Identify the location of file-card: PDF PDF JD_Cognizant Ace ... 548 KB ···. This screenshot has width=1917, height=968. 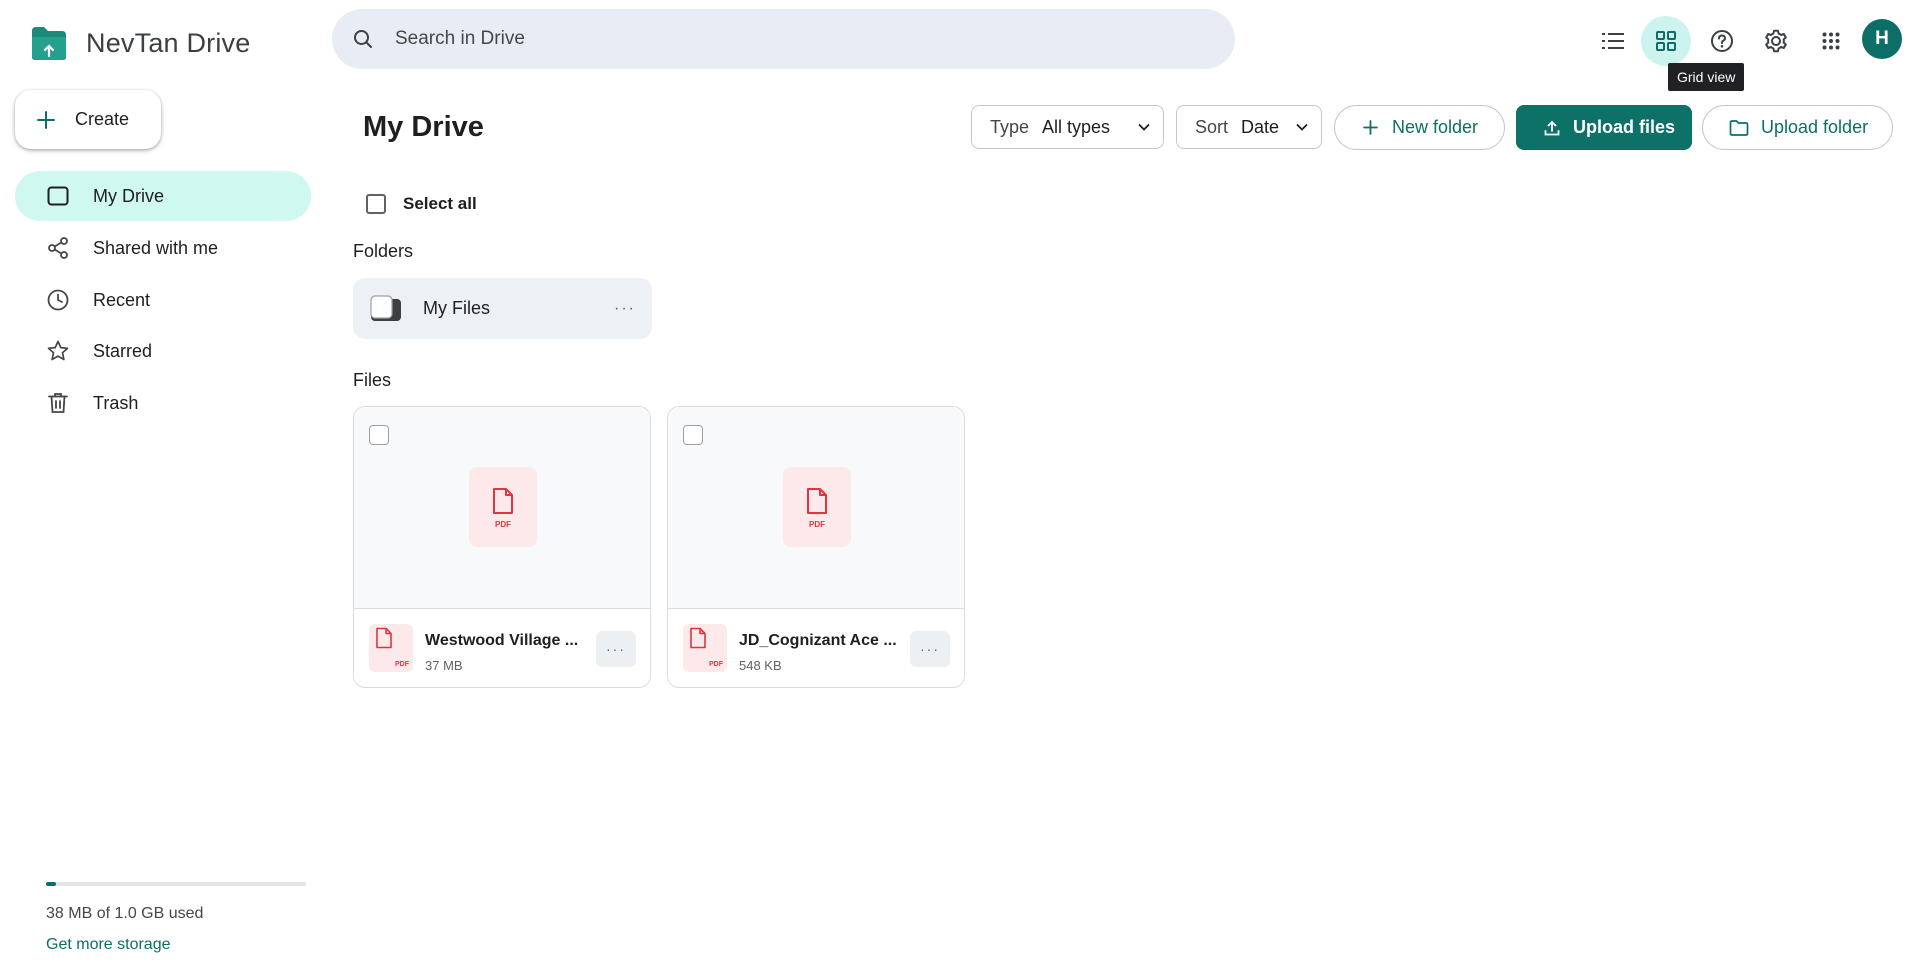
(816, 547).